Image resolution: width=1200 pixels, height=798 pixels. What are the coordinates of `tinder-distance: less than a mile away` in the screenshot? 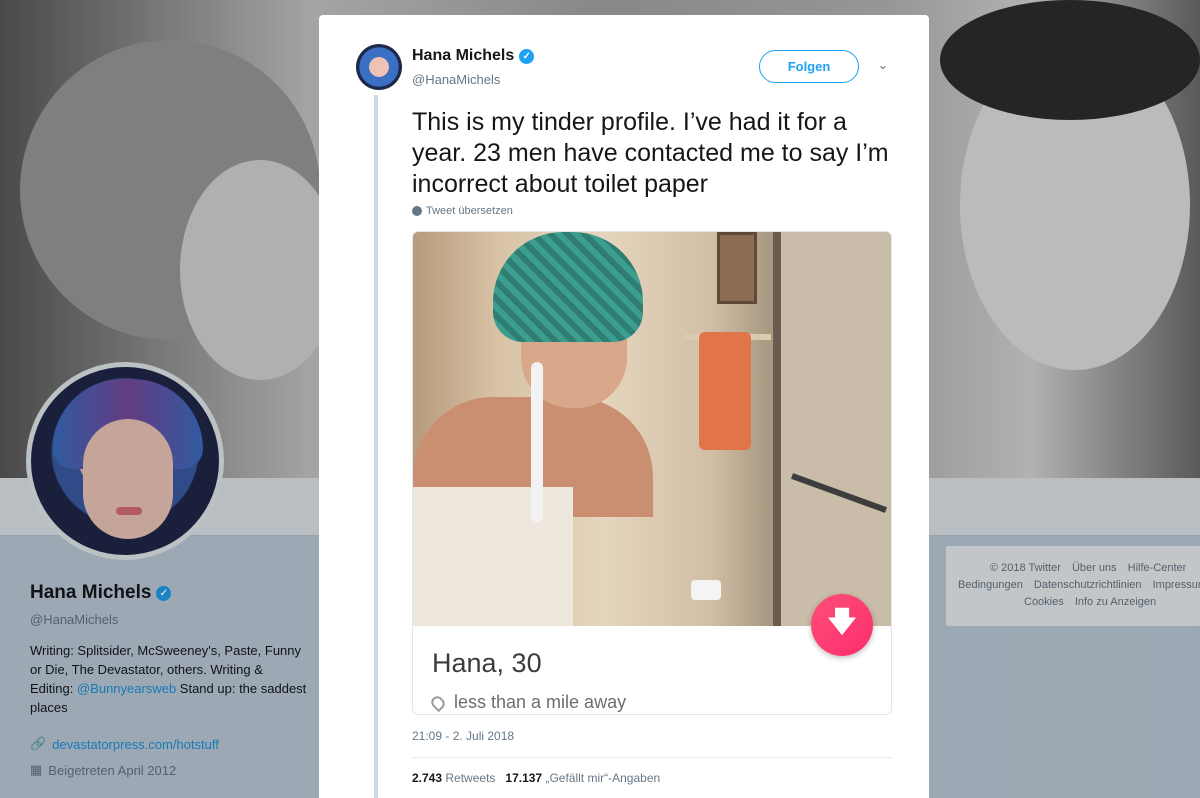 It's located at (540, 702).